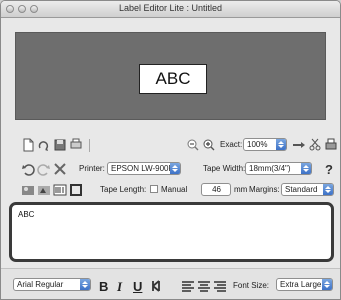 The height and width of the screenshot is (300, 341). What do you see at coordinates (60, 145) in the screenshot?
I see `save-icon` at bounding box center [60, 145].